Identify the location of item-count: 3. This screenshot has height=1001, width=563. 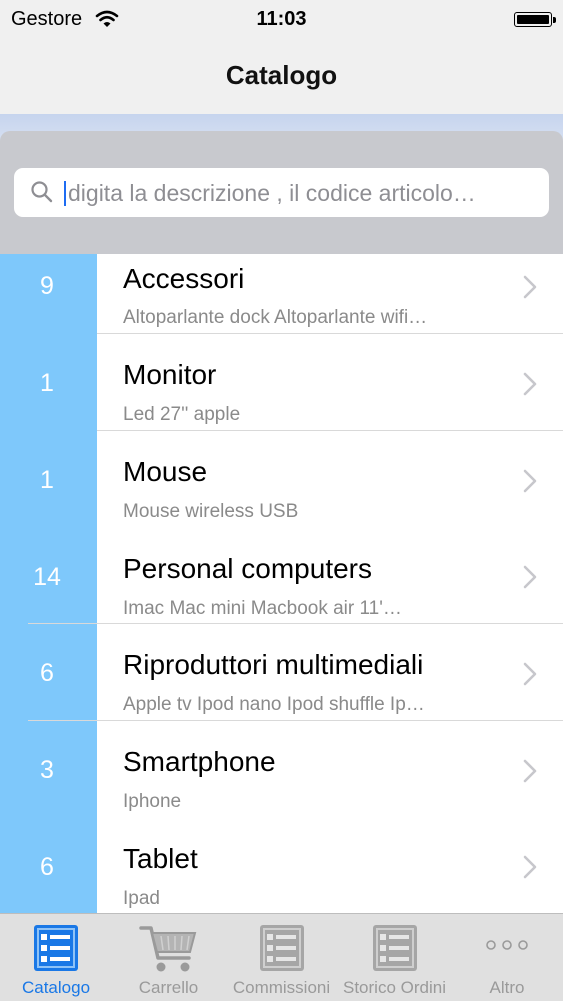
(47, 770).